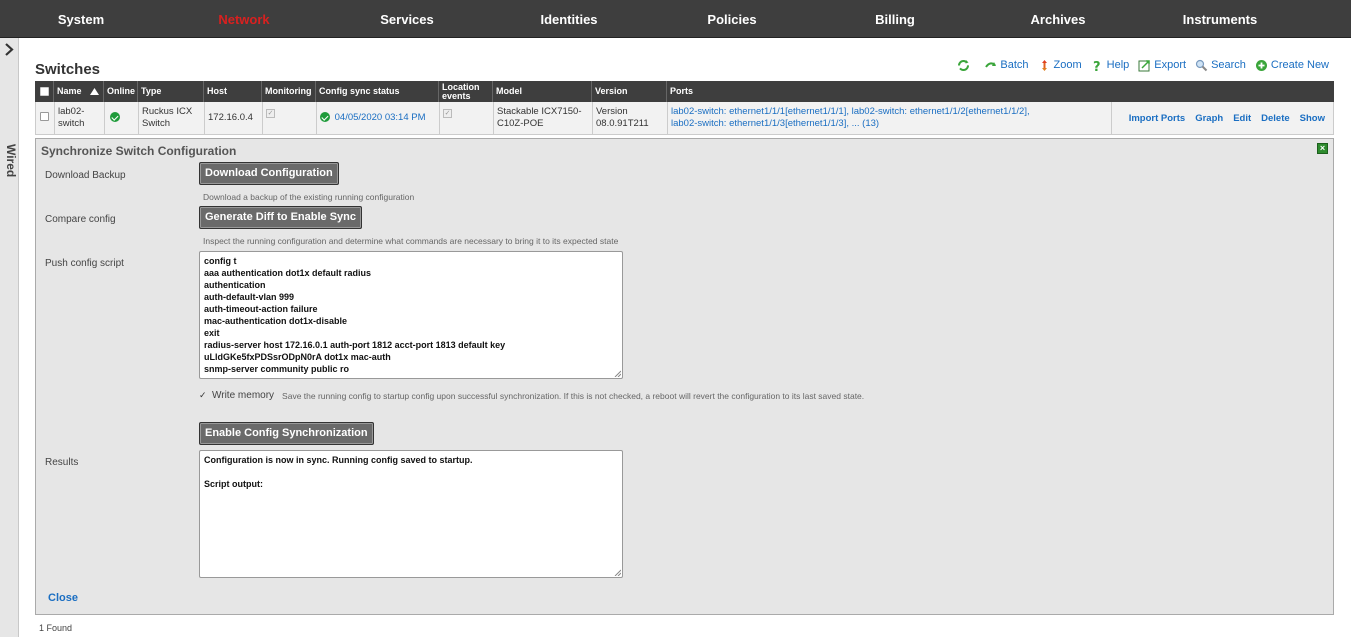  Describe the element at coordinates (269, 173) in the screenshot. I see `download-configuration-button: Download Configuration` at that location.